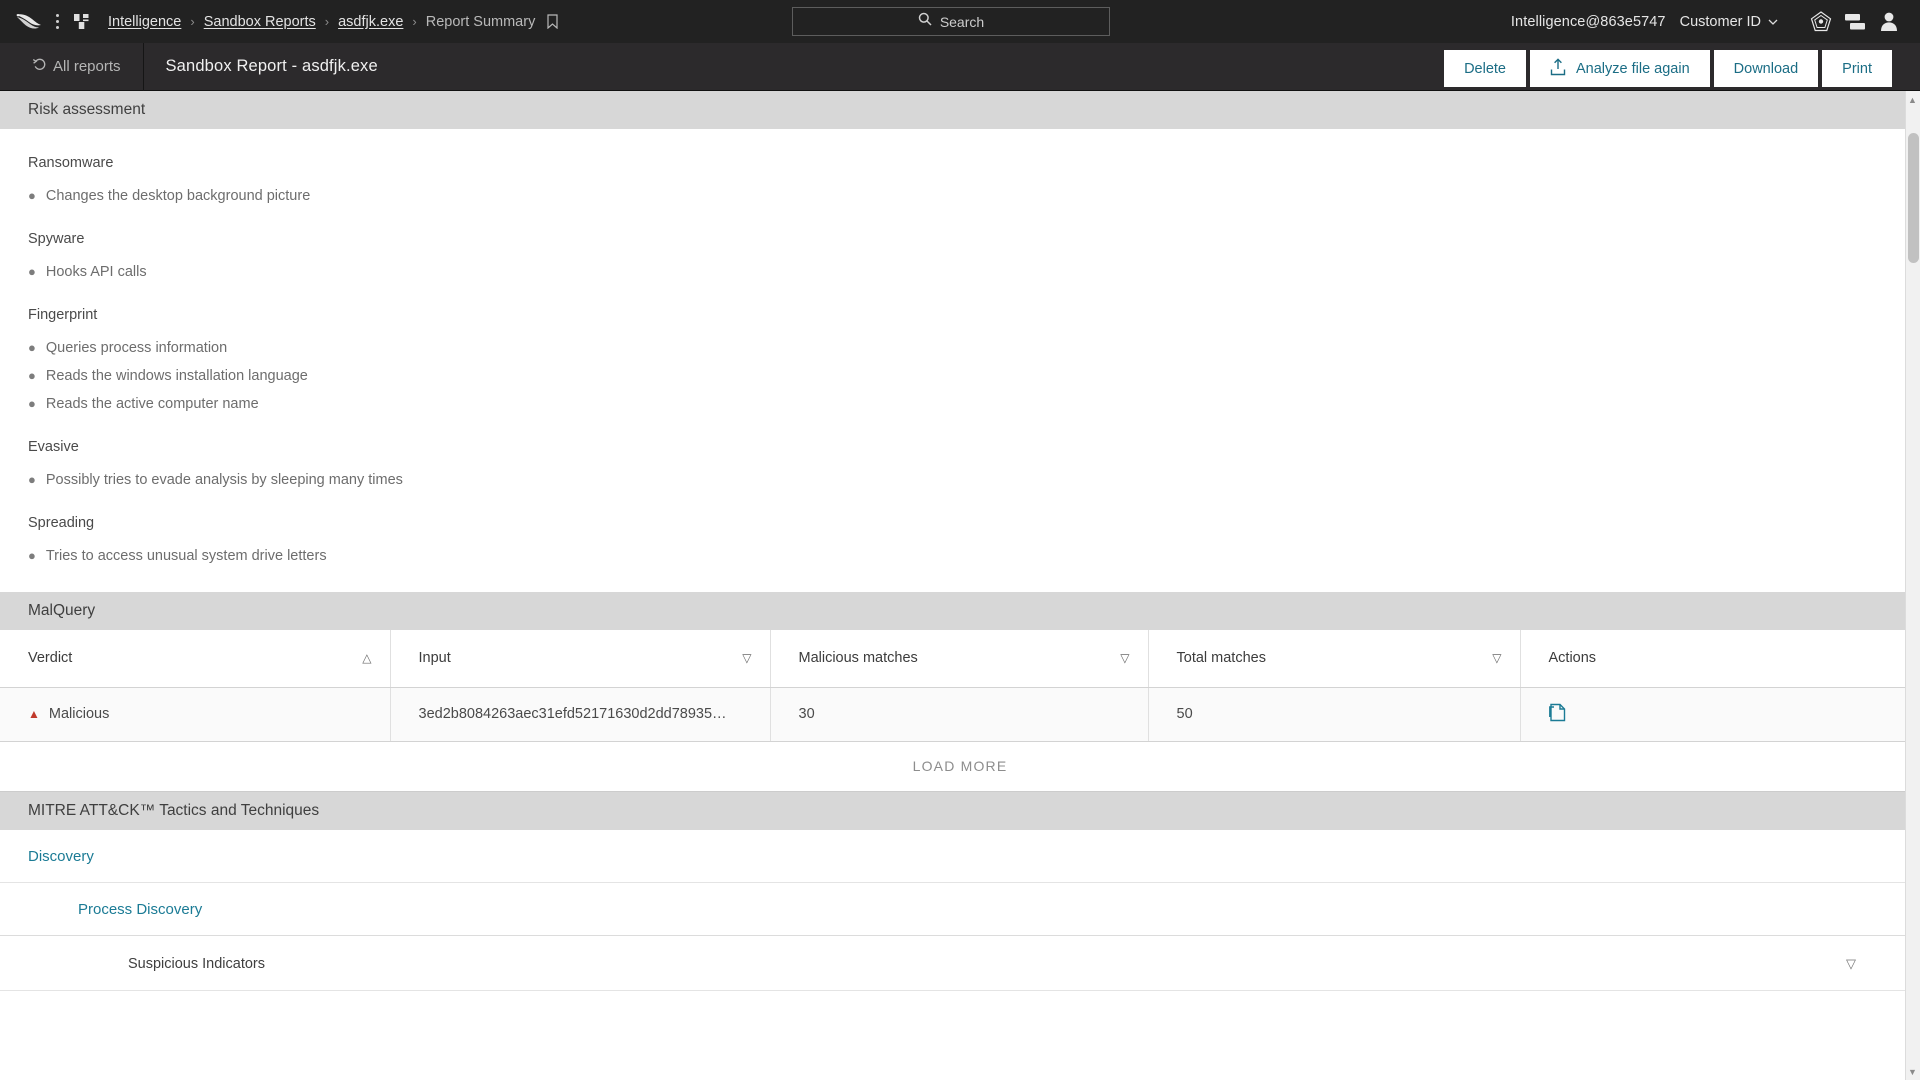  Describe the element at coordinates (1857, 68) in the screenshot. I see `print-button: Print` at that location.